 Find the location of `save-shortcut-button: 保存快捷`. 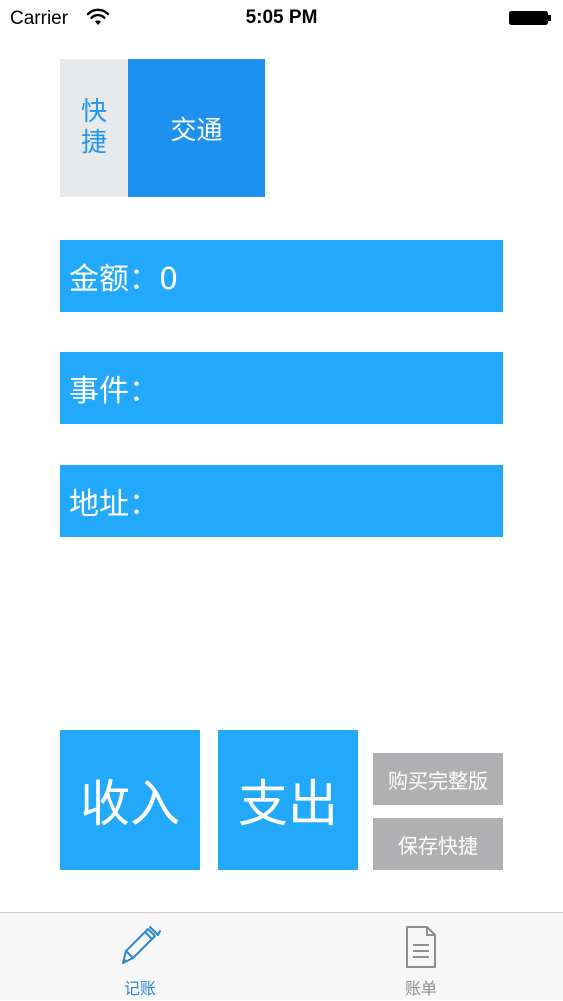

save-shortcut-button: 保存快捷 is located at coordinates (438, 844).